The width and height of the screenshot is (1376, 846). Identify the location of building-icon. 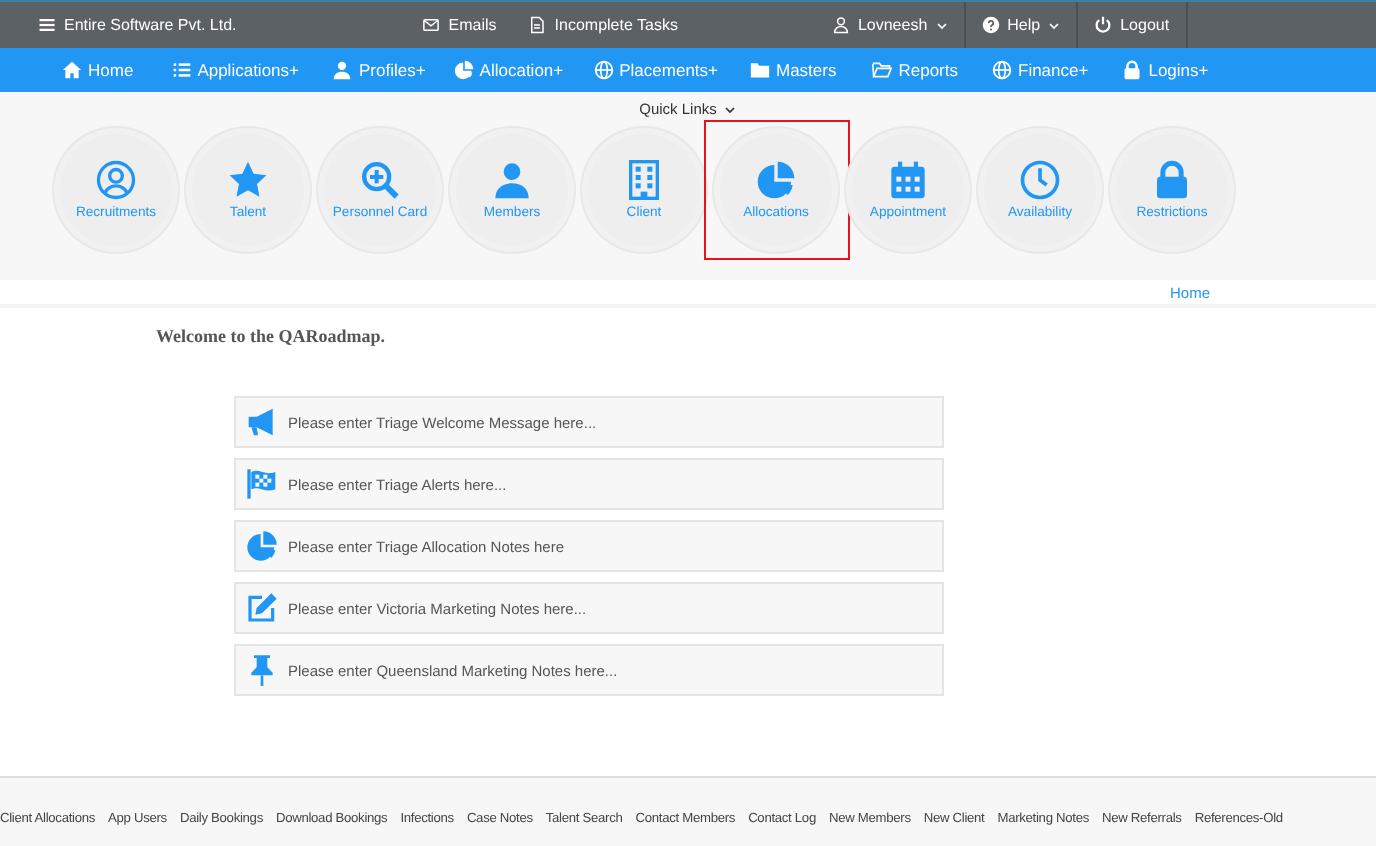
(644, 180).